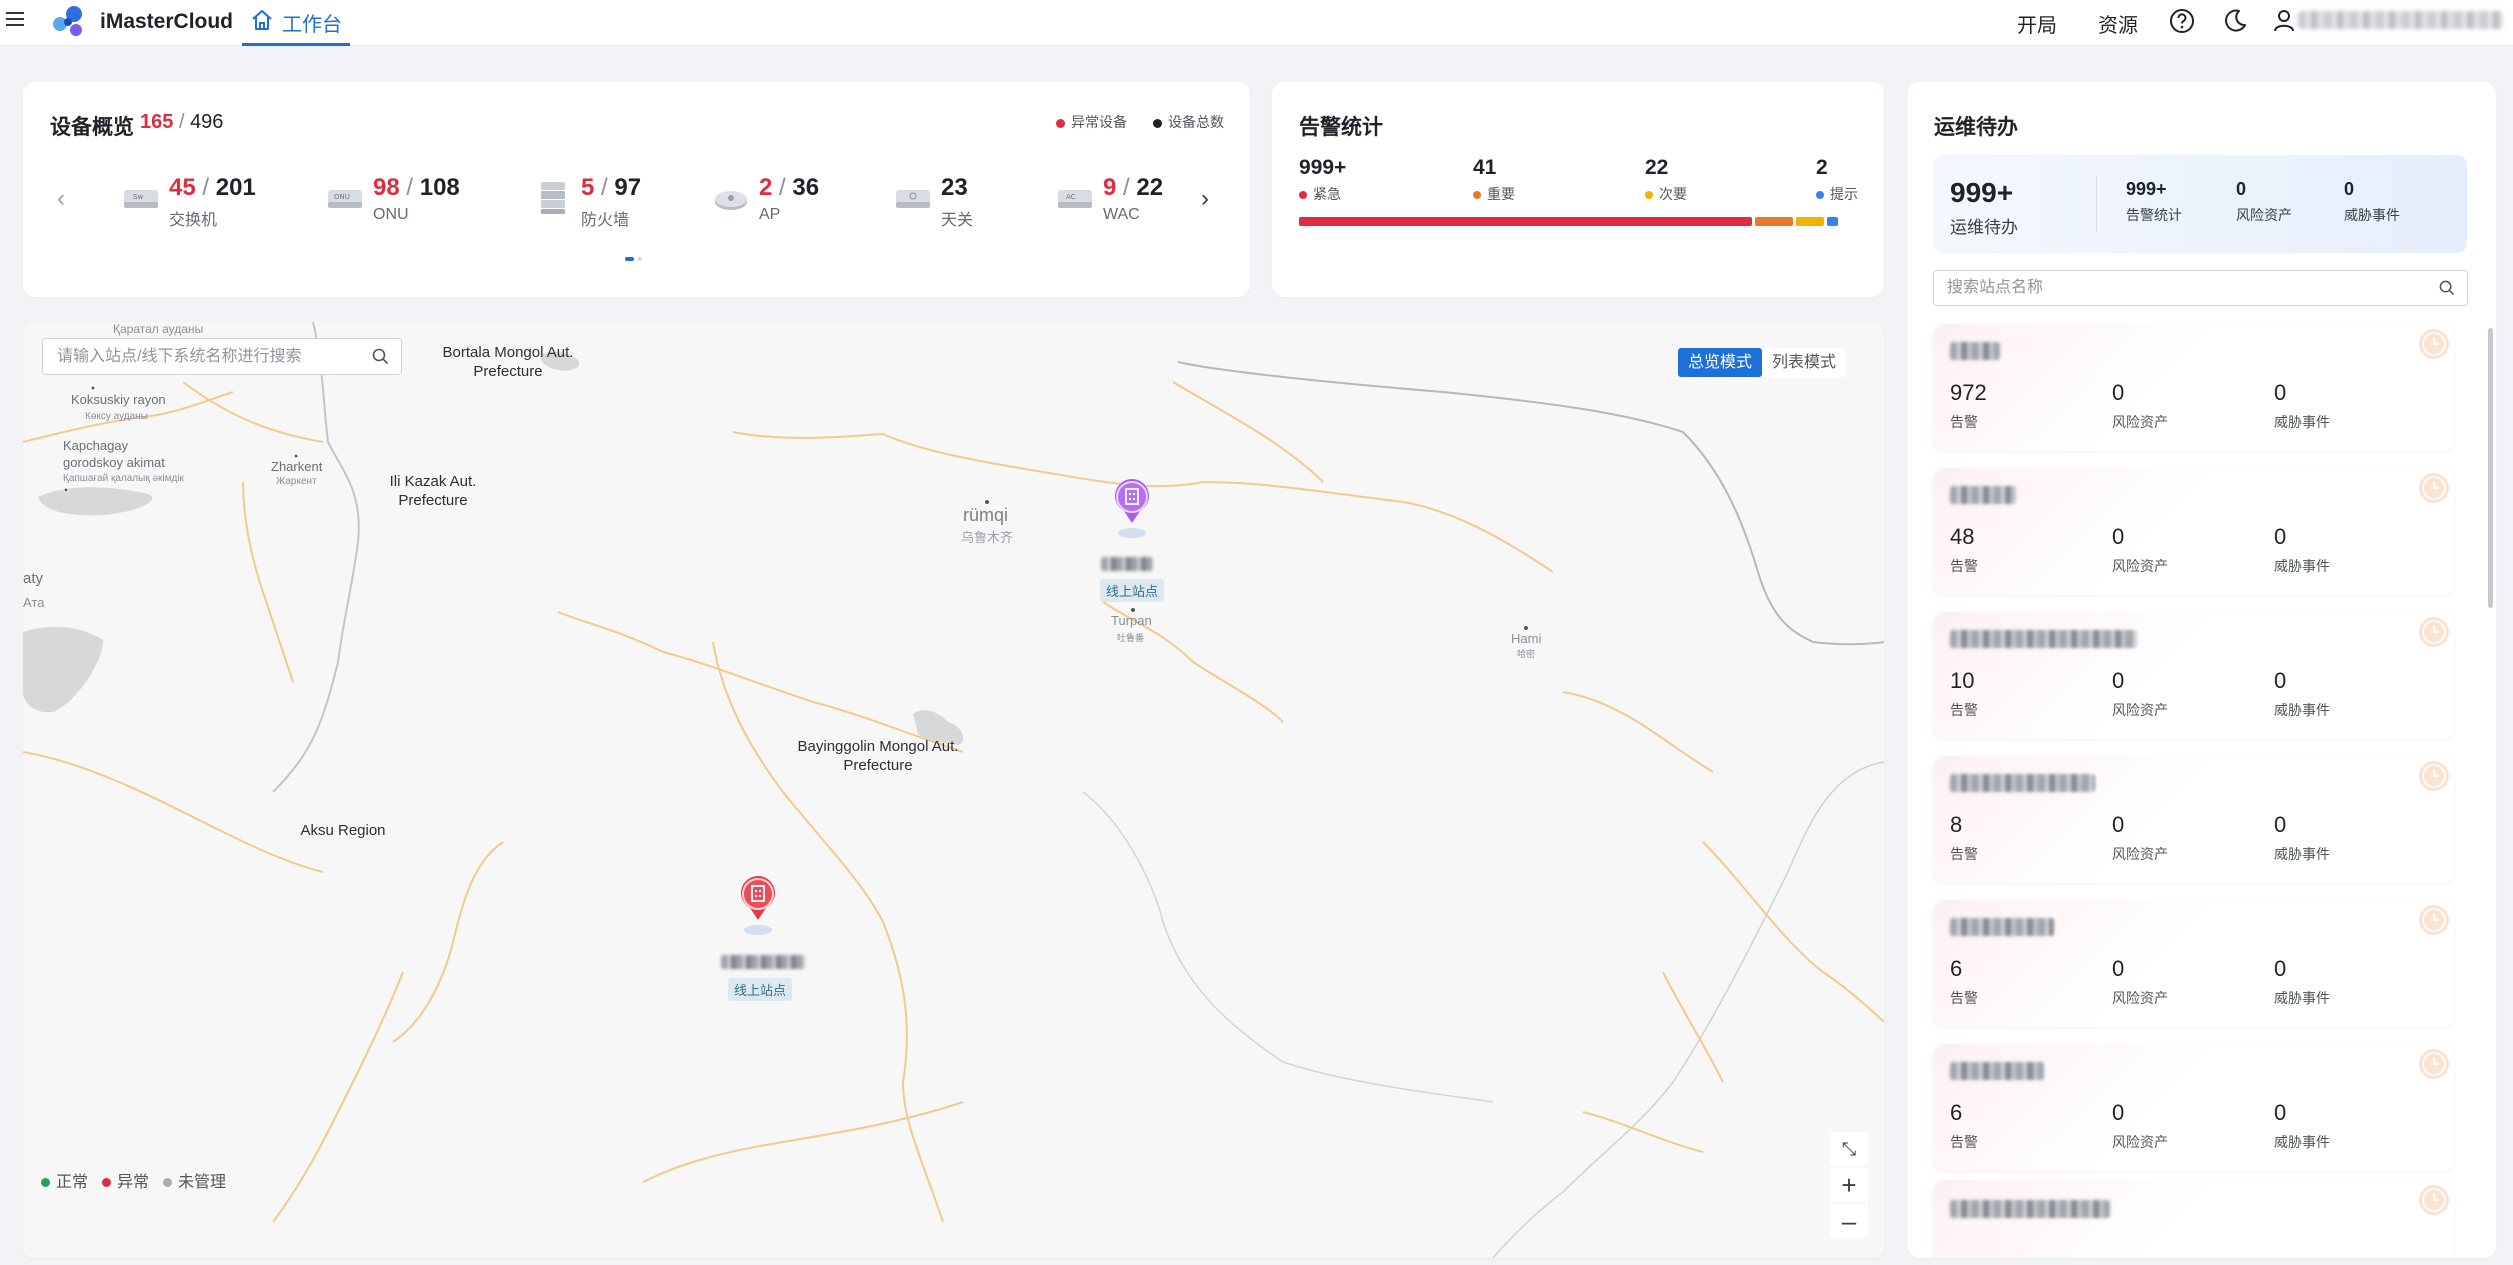  Describe the element at coordinates (1849, 1221) in the screenshot. I see `zoom-out-button: –` at that location.